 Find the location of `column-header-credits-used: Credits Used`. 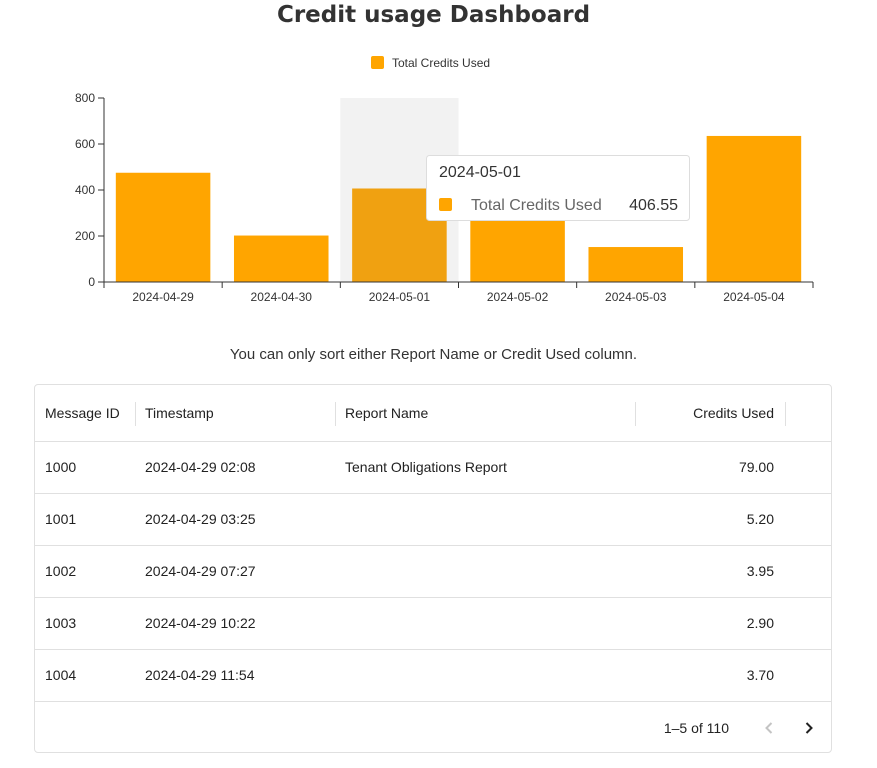

column-header-credits-used: Credits Used is located at coordinates (733, 413).